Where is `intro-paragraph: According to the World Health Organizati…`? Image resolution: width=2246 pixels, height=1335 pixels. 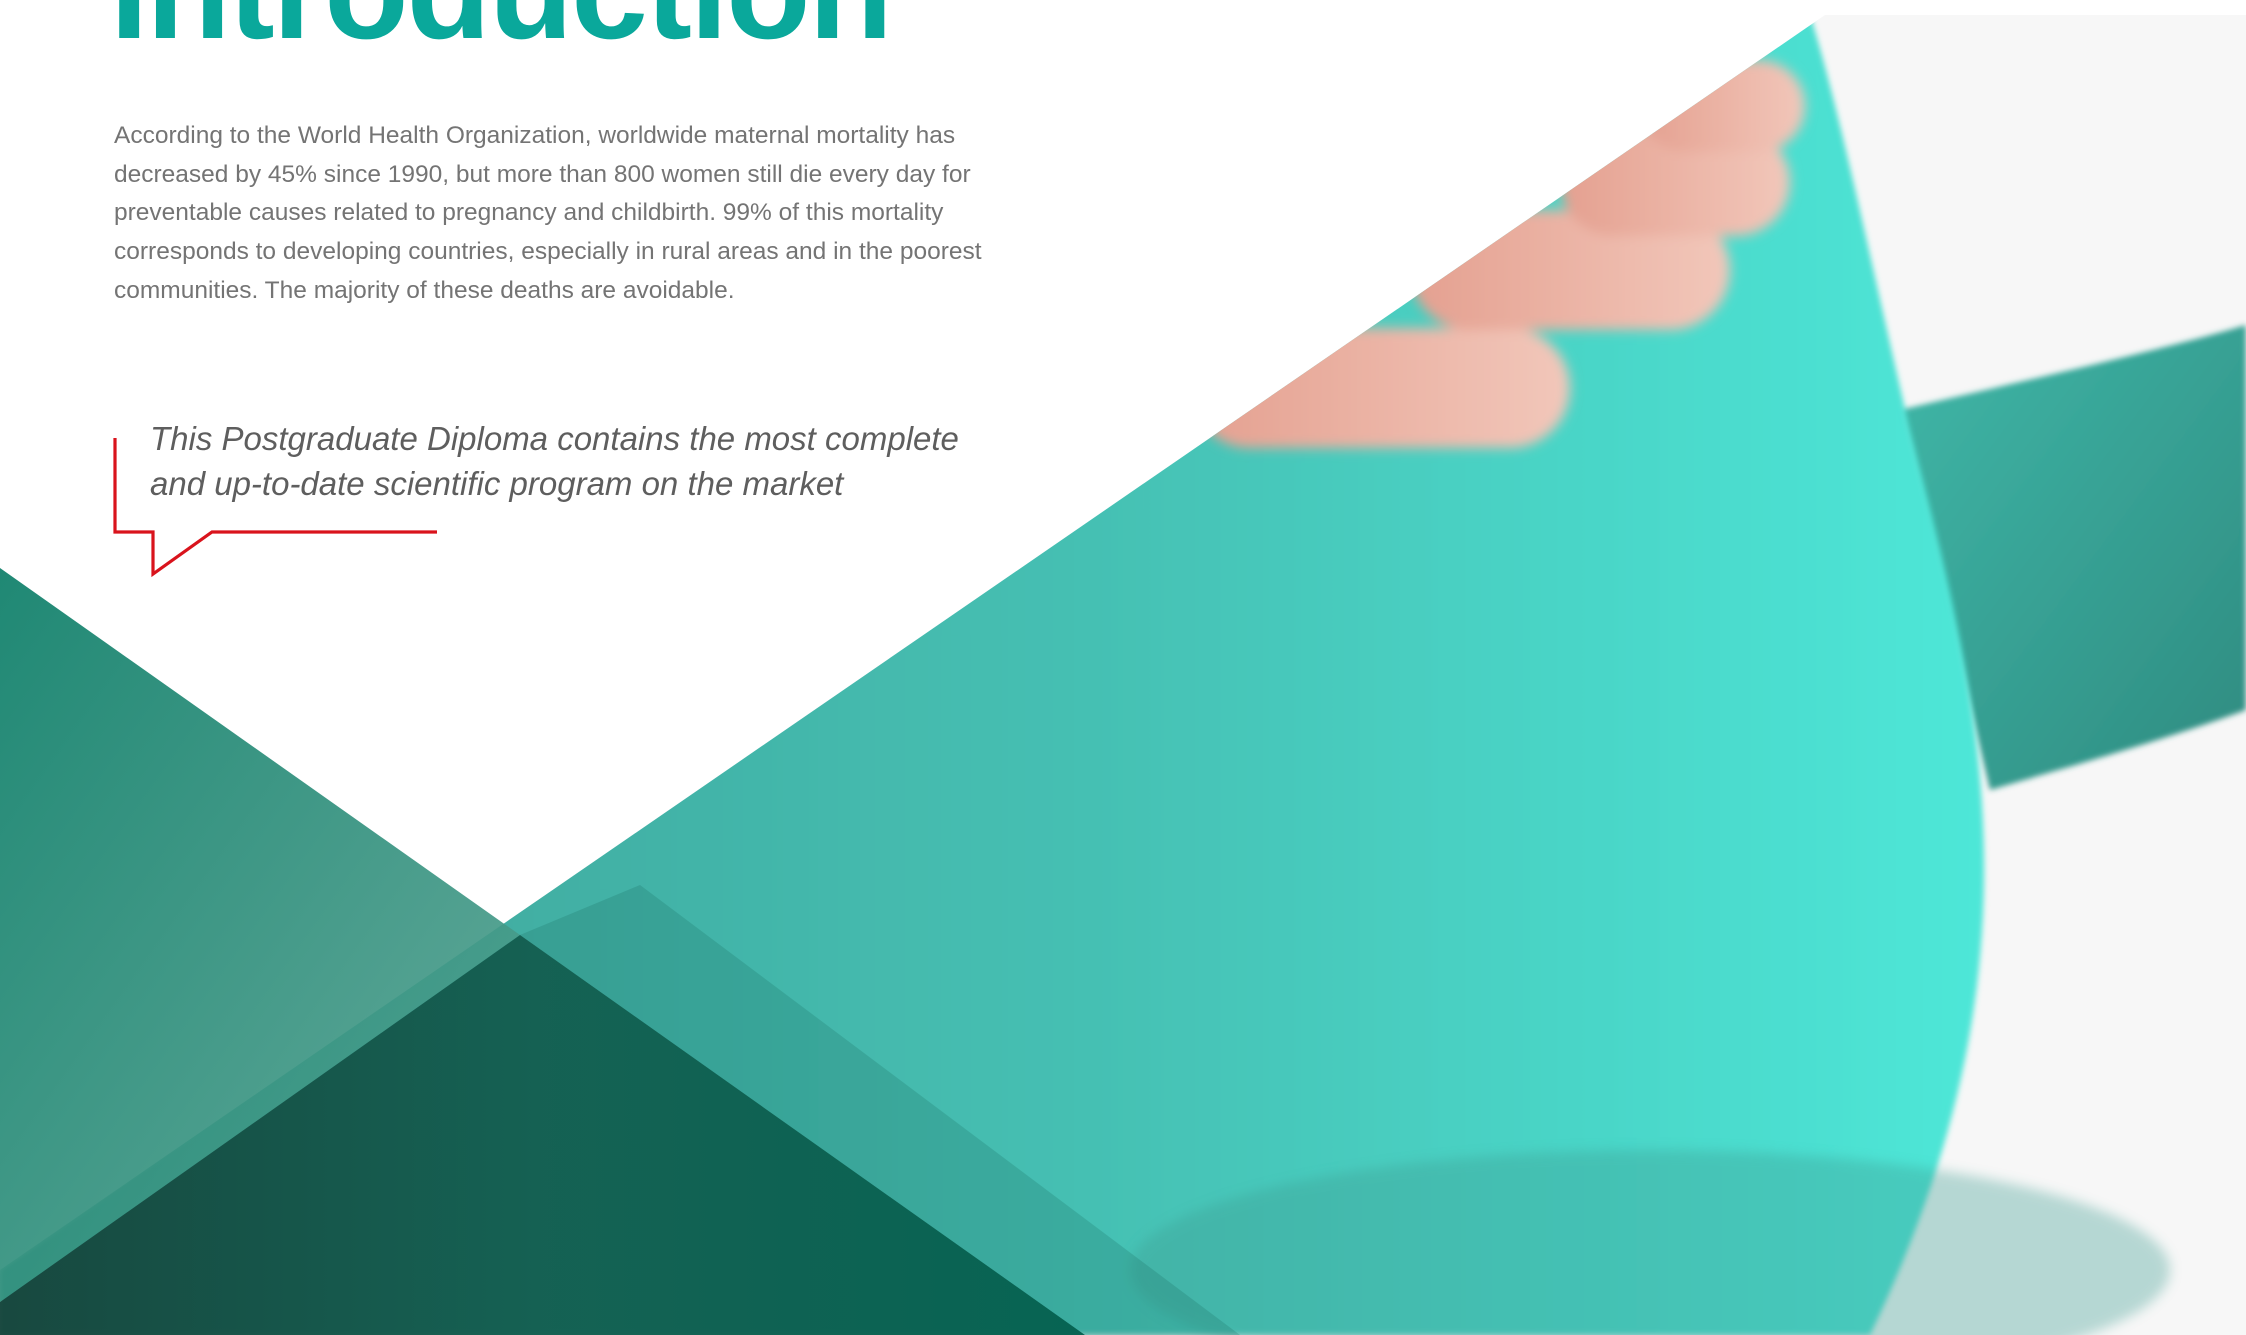 intro-paragraph: According to the World Health Organizati… is located at coordinates (548, 213).